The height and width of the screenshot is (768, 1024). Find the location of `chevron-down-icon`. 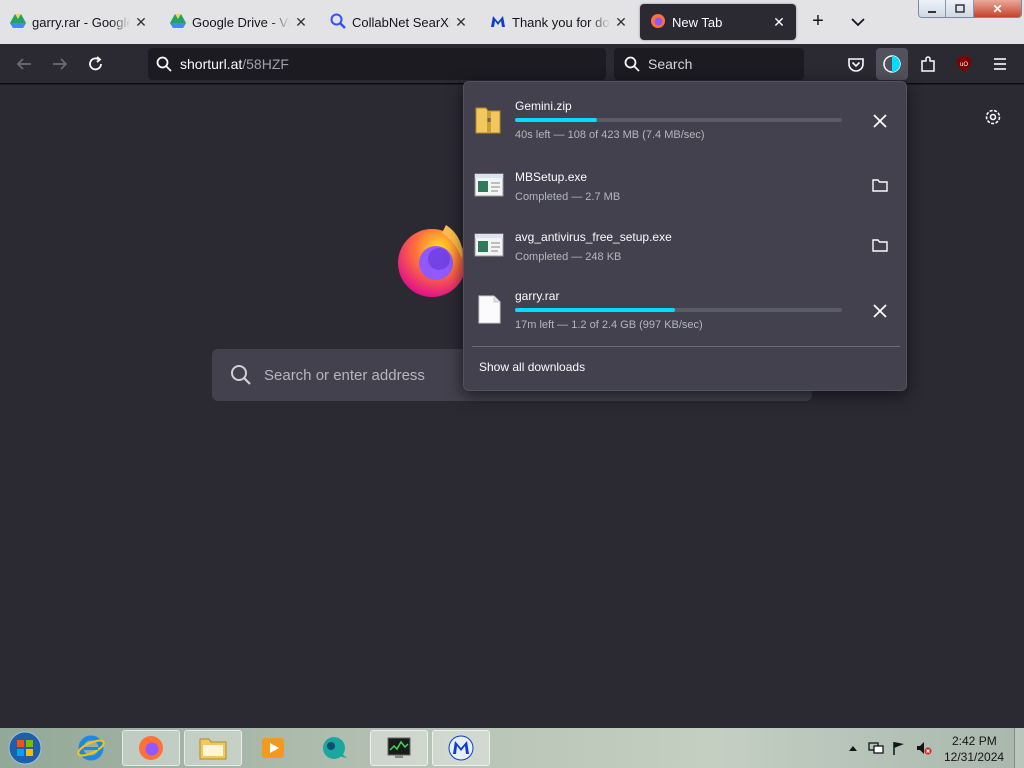

chevron-down-icon is located at coordinates (858, 22).